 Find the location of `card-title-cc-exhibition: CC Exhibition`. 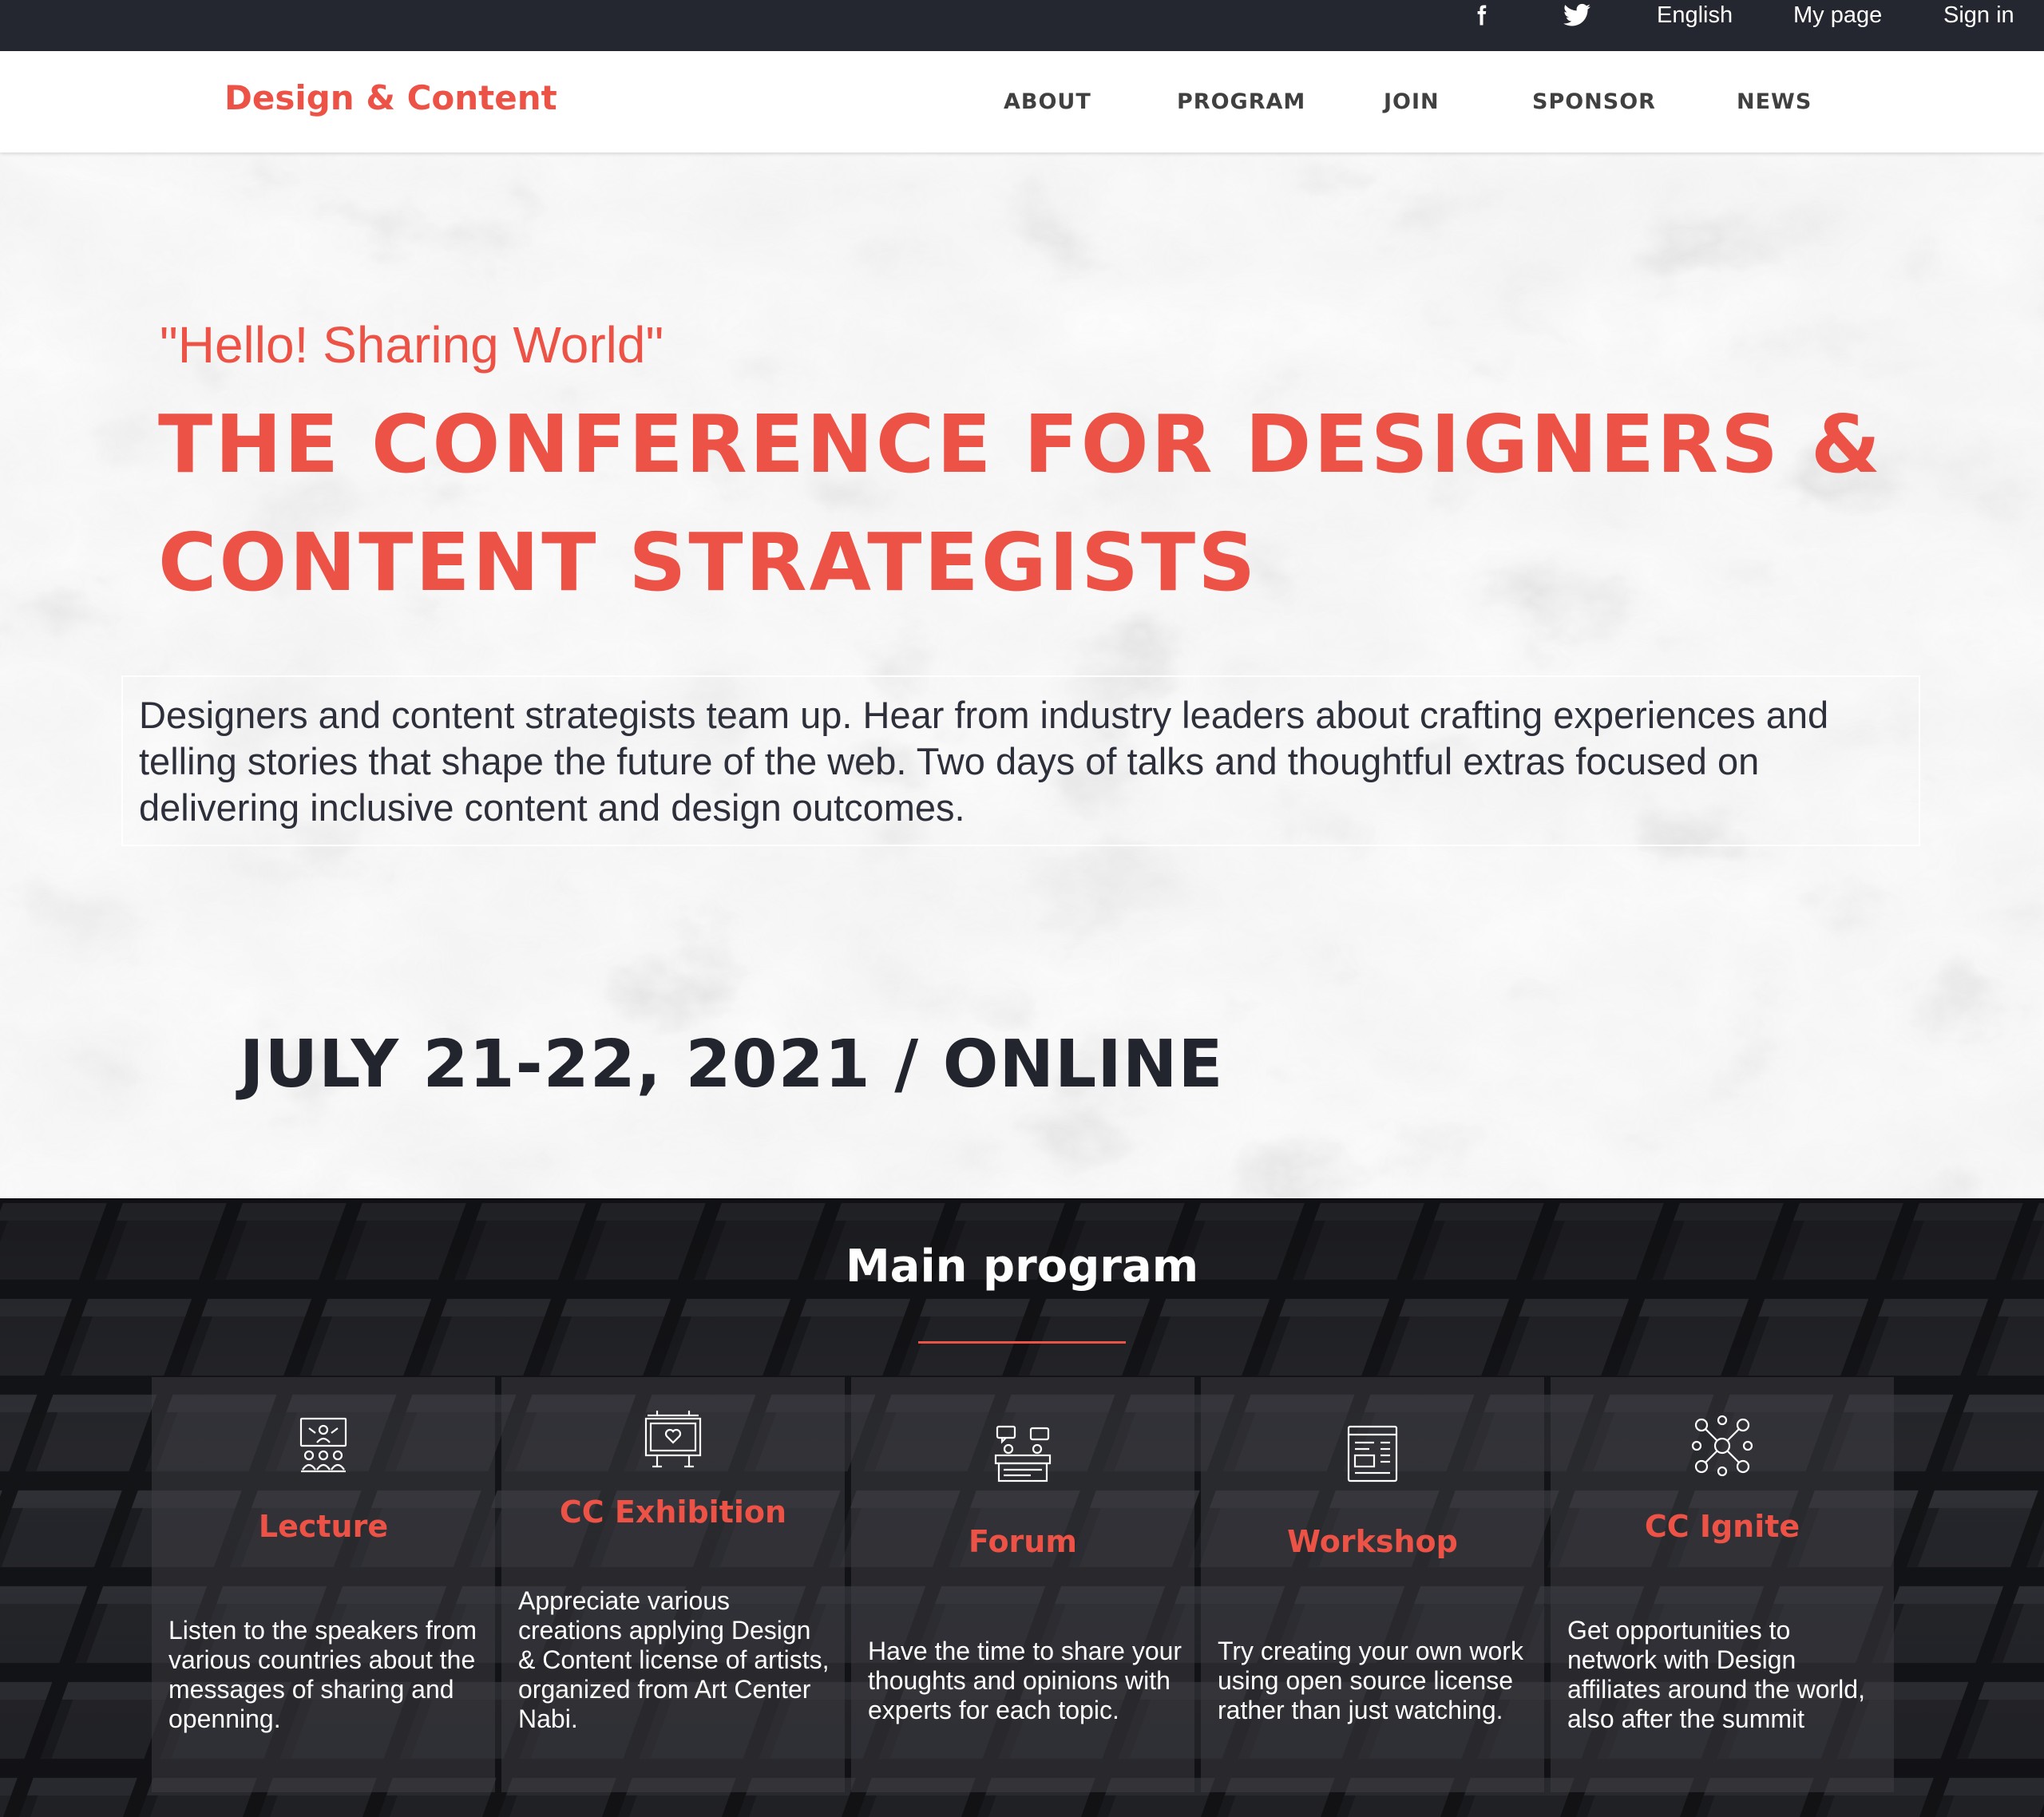

card-title-cc-exhibition: CC Exhibition is located at coordinates (673, 1512).